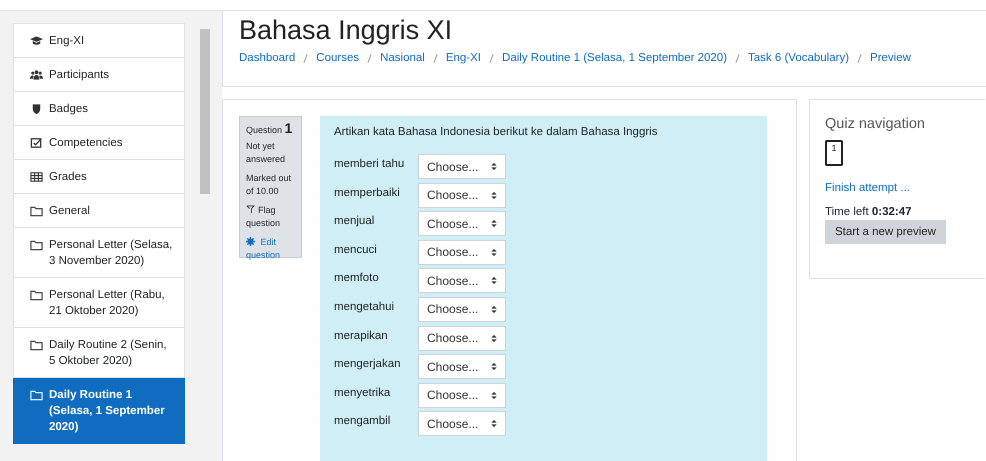 Image resolution: width=986 pixels, height=461 pixels. What do you see at coordinates (370, 163) in the screenshot?
I see `word-label: memberi tahu` at bounding box center [370, 163].